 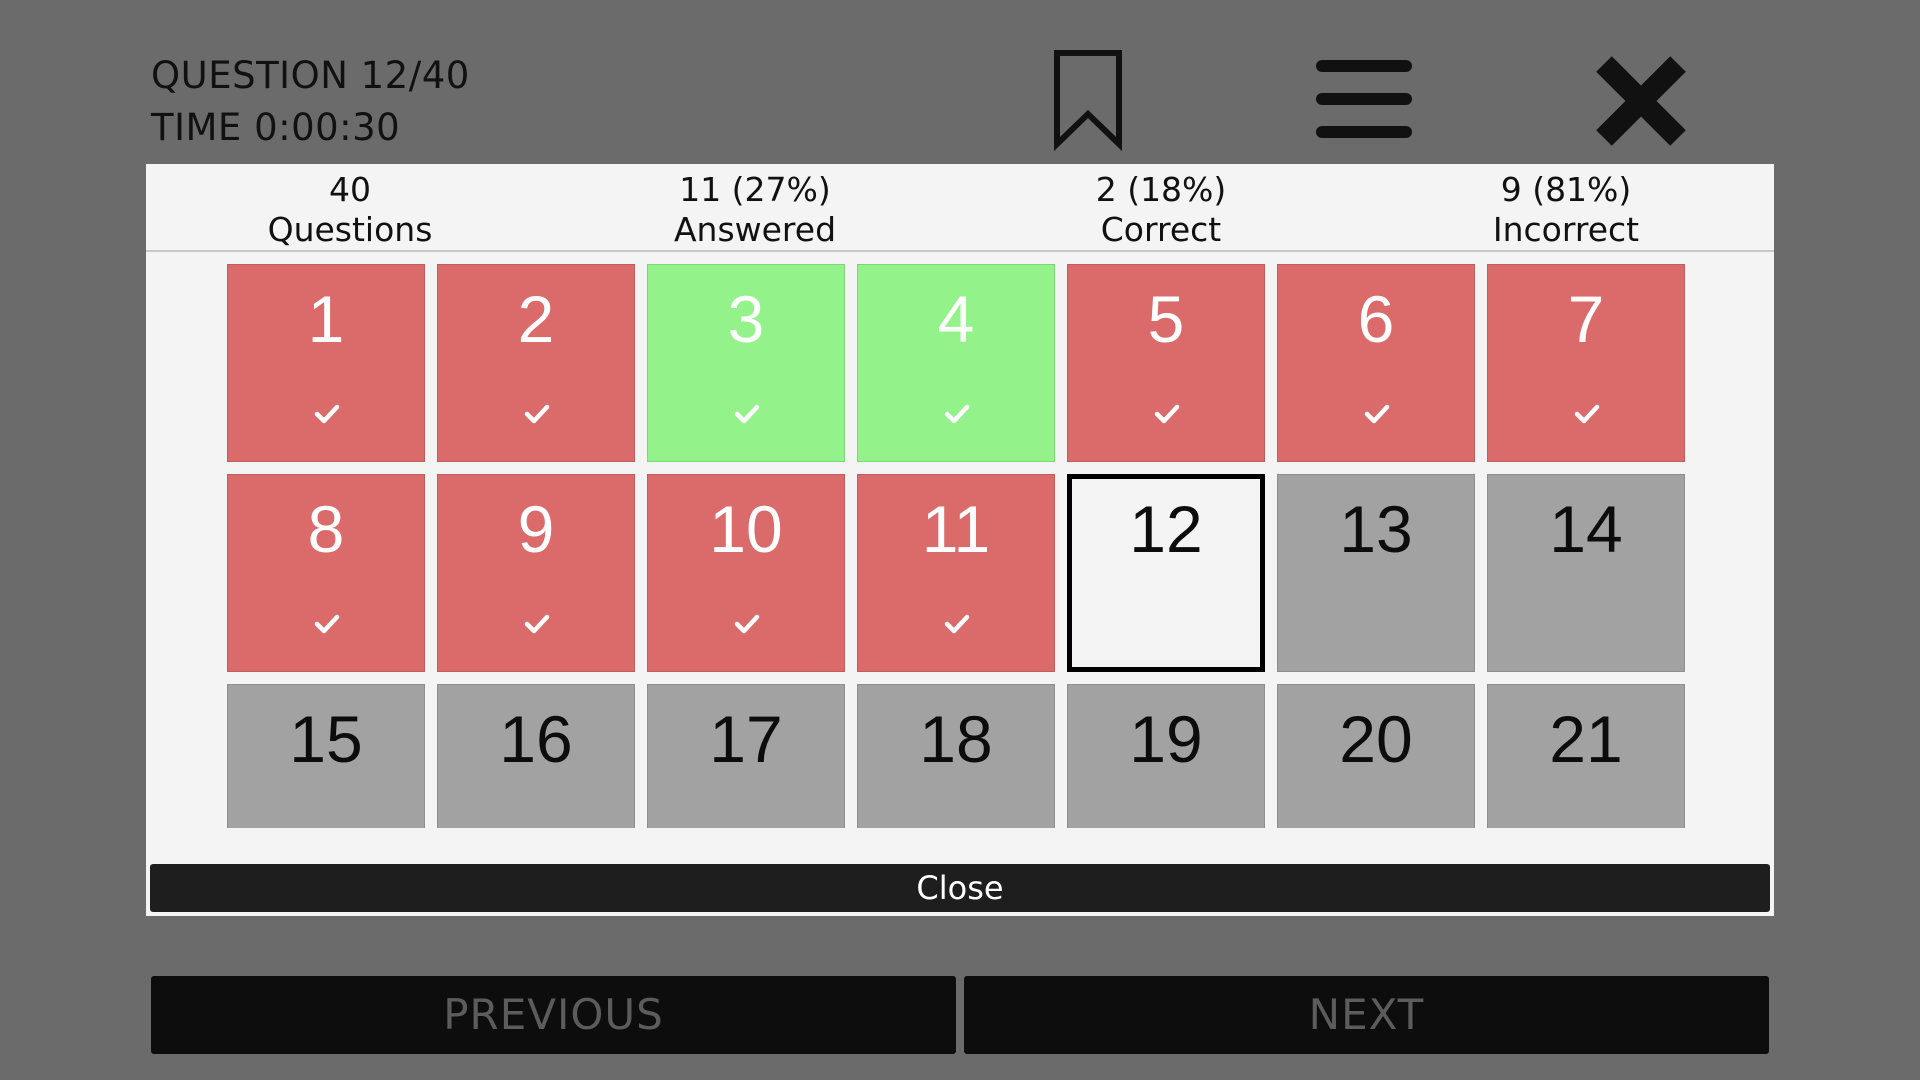 I want to click on question-number: 10, so click(x=746, y=529).